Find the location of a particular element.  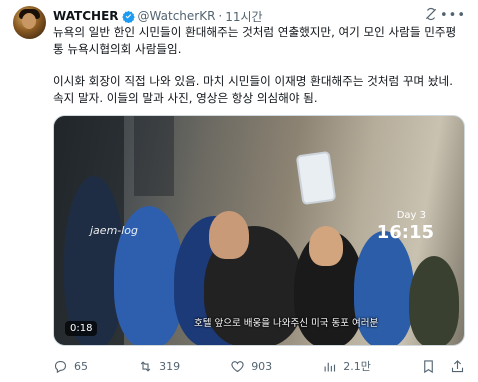

video-subtitle: 호텔 앞으로 배웅을 나와주신 미국 동포 여러분 is located at coordinates (286, 323).